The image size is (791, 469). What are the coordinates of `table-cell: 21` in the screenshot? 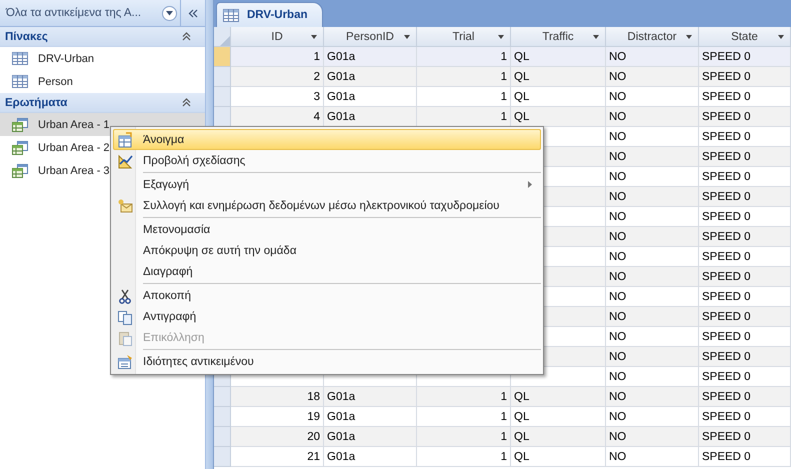 It's located at (277, 457).